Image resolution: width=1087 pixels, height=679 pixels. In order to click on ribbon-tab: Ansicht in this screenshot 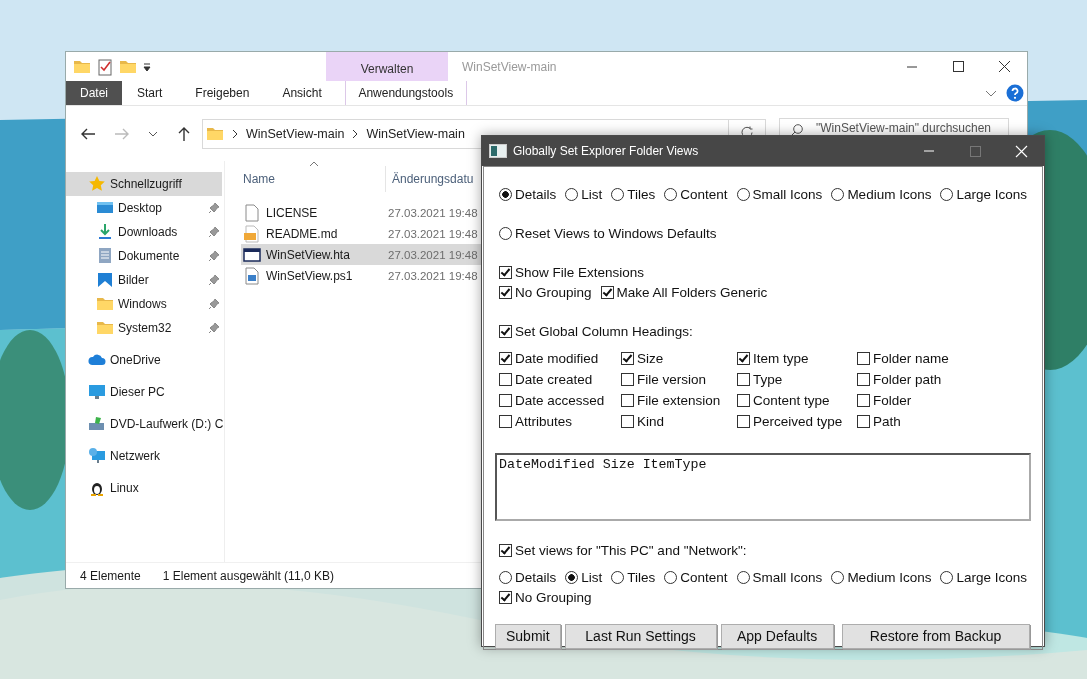, I will do `click(302, 93)`.